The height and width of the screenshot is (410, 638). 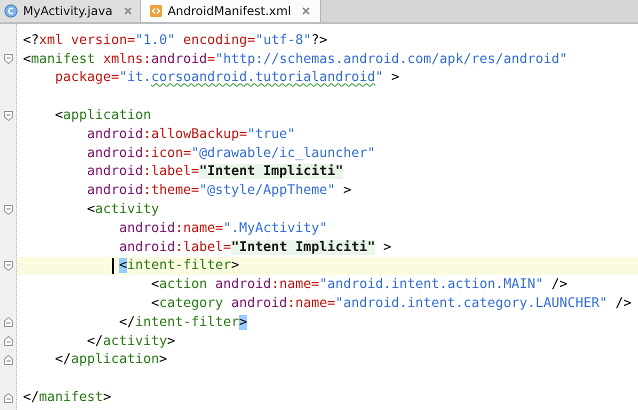 What do you see at coordinates (103, 116) in the screenshot?
I see `code-line: <application` at bounding box center [103, 116].